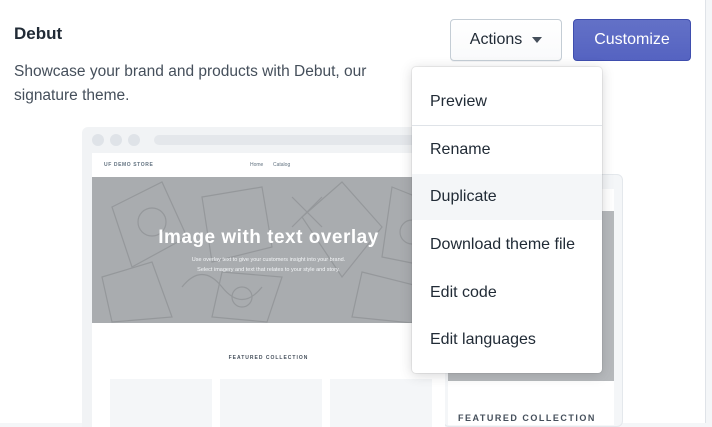 The width and height of the screenshot is (712, 427). What do you see at coordinates (282, 165) in the screenshot?
I see `store-nav-catalog: Catalog` at bounding box center [282, 165].